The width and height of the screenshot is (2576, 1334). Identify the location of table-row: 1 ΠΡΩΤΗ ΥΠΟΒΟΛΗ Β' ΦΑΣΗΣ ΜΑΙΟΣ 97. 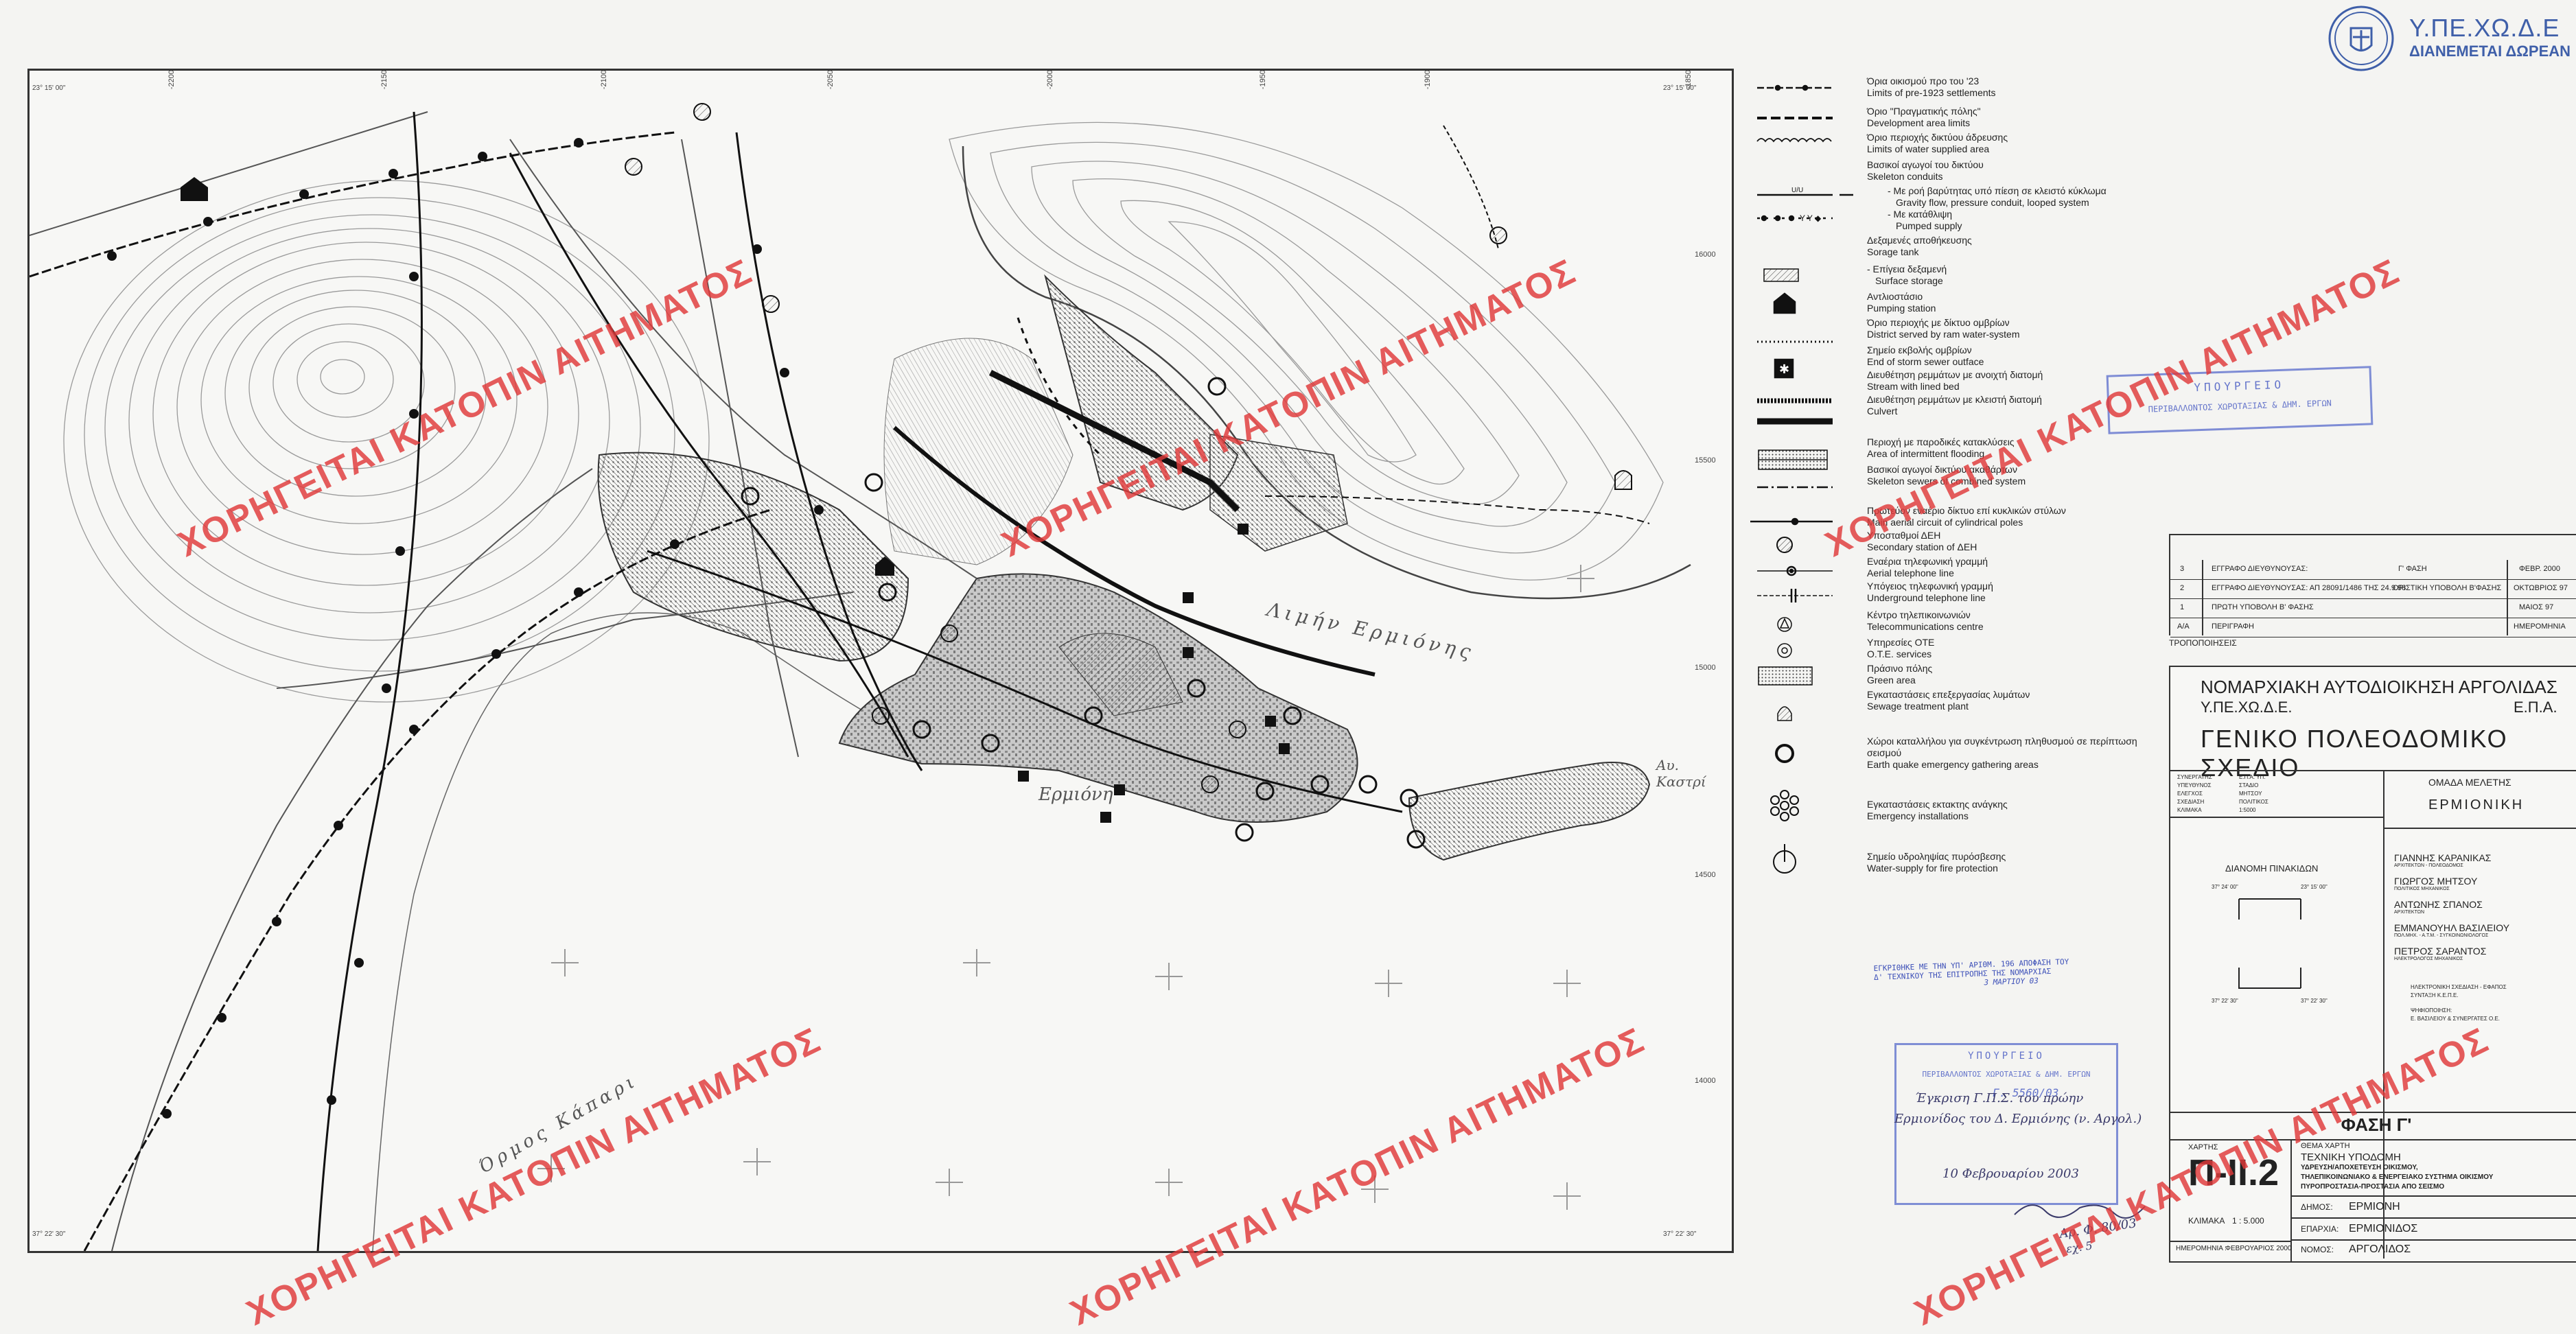
(2373, 608).